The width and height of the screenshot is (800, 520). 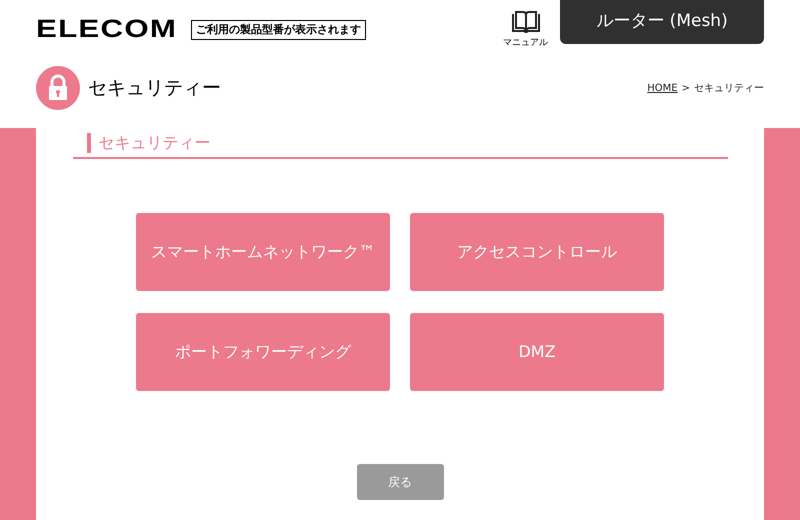 I want to click on page-title: セキュリティー, so click(x=154, y=88).